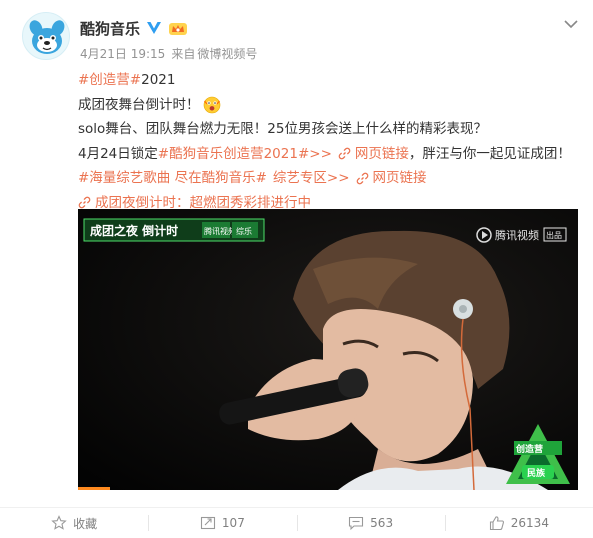 Image resolution: width=593 pixels, height=538 pixels. What do you see at coordinates (233, 154) in the screenshot?
I see `hashtag-kugou-chuangzaoying: #酷狗音乐创造营2021#` at bounding box center [233, 154].